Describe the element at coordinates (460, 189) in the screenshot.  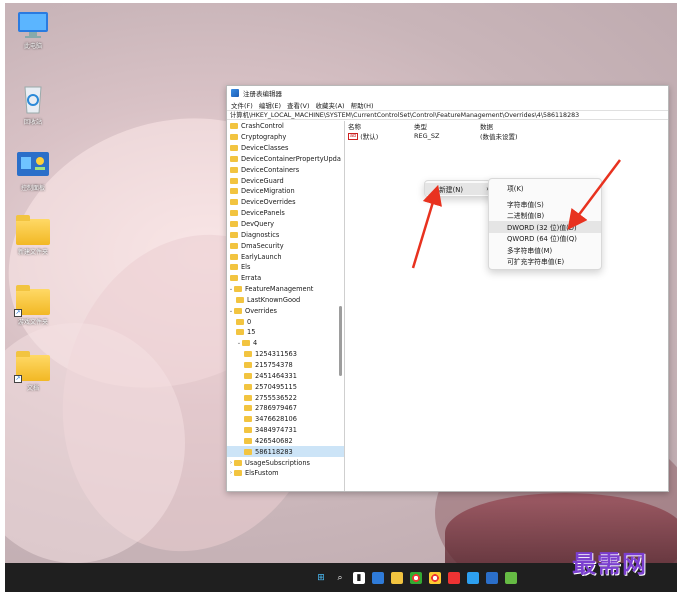
I see `menu-item-new: 新建(N) ›` at that location.